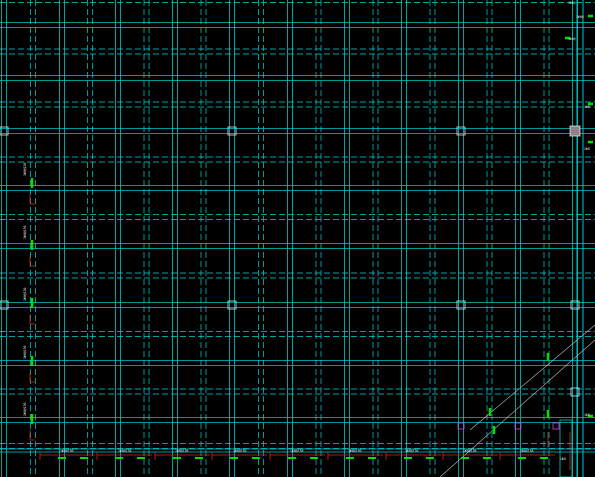 This screenshot has height=477, width=595. What do you see at coordinates (25, 169) in the screenshot?
I see `annotation-left-1: 1Φ8@150` at bounding box center [25, 169].